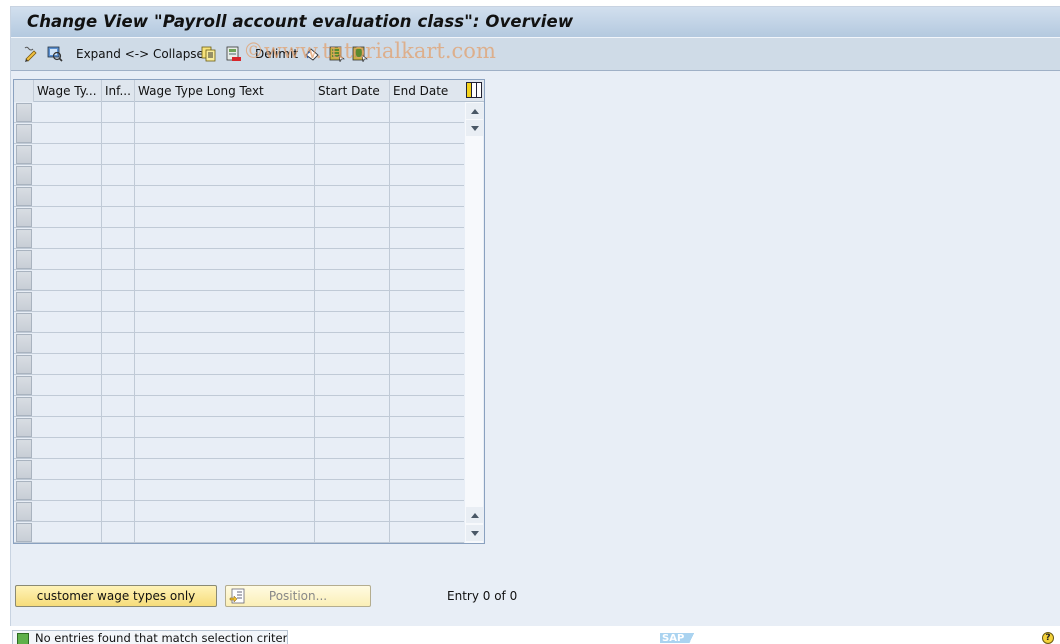 Image resolution: width=1060 pixels, height=644 pixels. Describe the element at coordinates (360, 54) in the screenshot. I see `select-block-button` at that location.